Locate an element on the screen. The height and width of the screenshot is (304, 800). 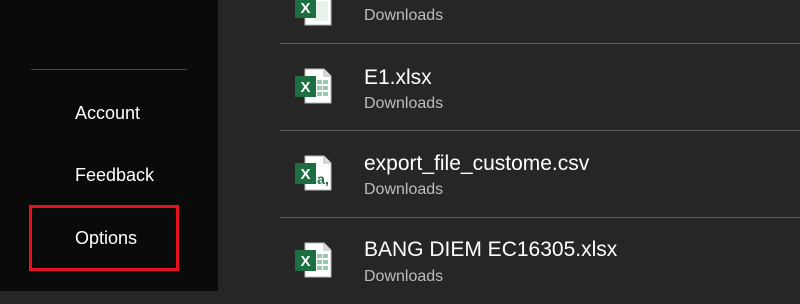
sidebar-item-feedback: Feedback is located at coordinates (114, 175).